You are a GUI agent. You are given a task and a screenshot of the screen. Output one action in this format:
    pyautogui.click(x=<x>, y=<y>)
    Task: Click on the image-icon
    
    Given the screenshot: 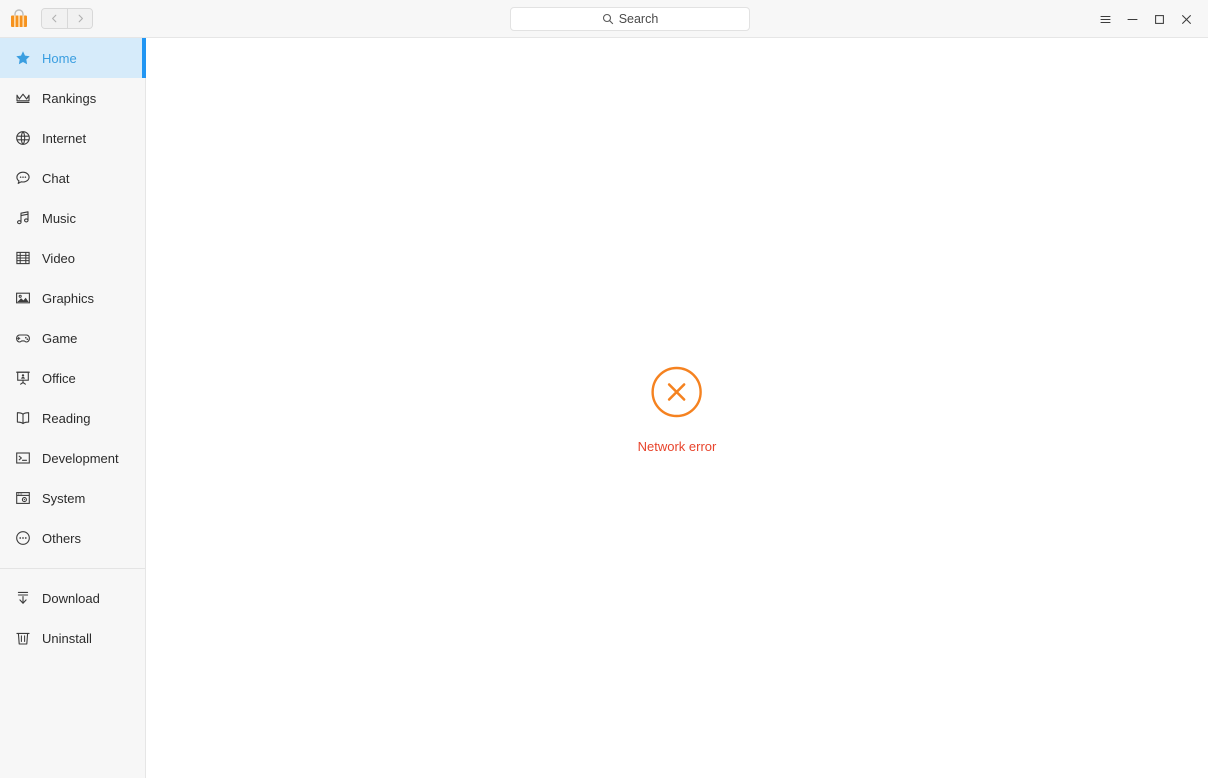 What is the action you would take?
    pyautogui.click(x=22, y=298)
    